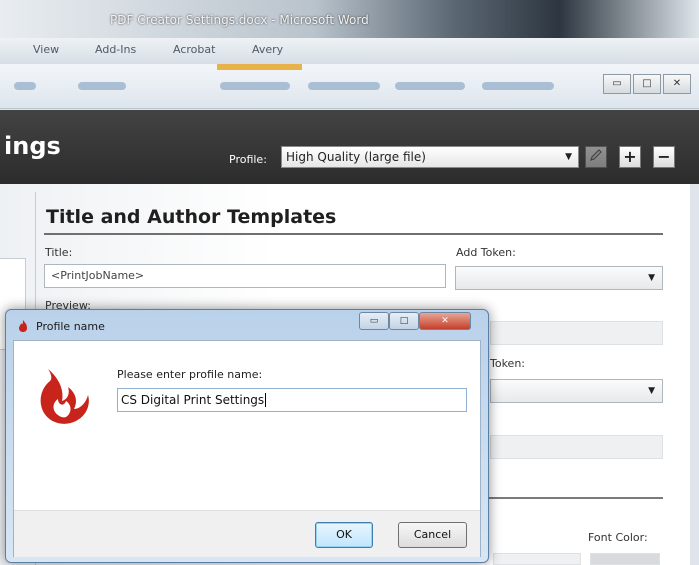 Image resolution: width=699 pixels, height=565 pixels. I want to click on close-icon: ✕, so click(445, 321).